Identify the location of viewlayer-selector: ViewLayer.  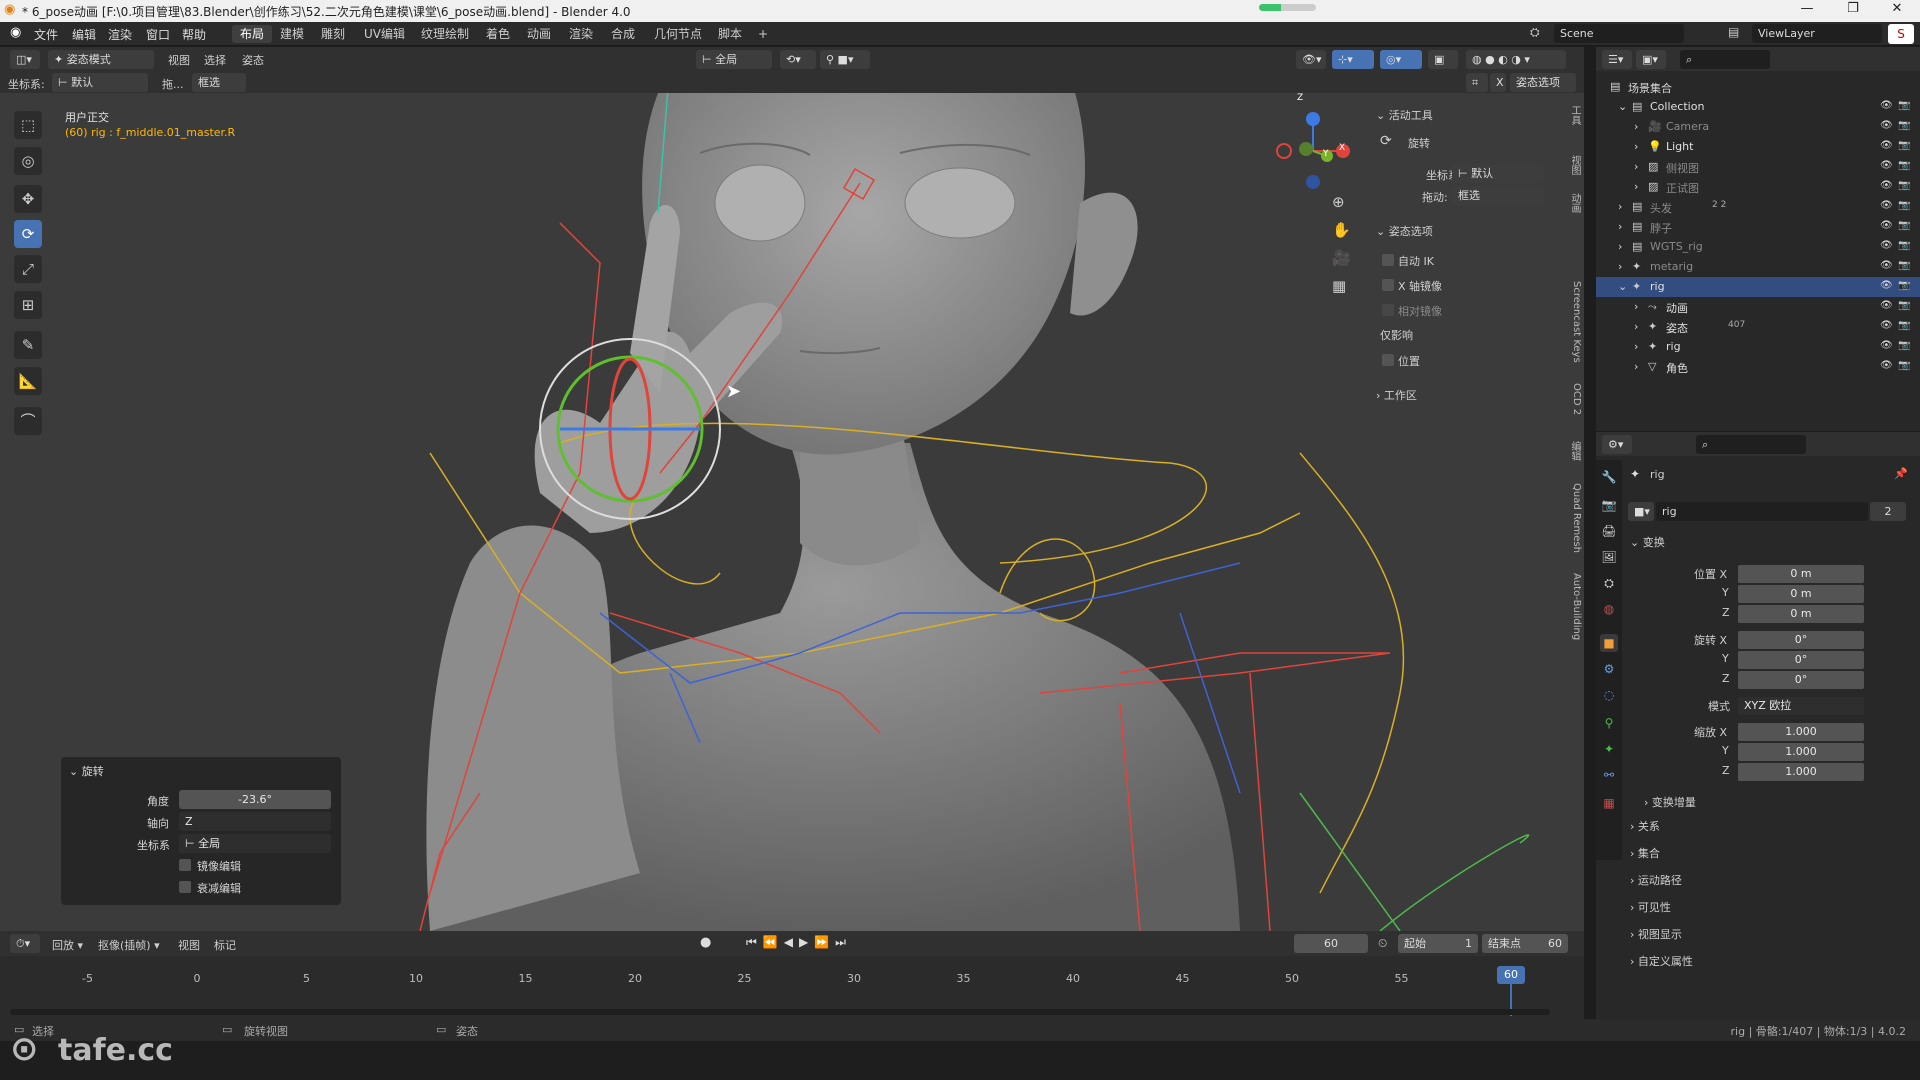
(1817, 33).